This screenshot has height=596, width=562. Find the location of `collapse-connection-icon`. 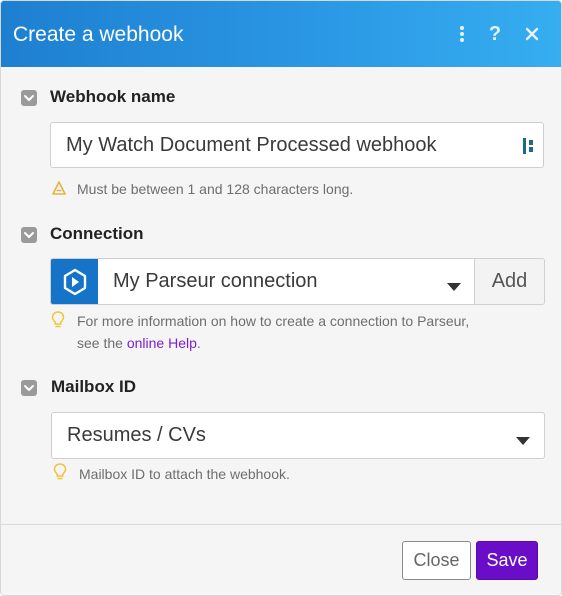

collapse-connection-icon is located at coordinates (29, 235).